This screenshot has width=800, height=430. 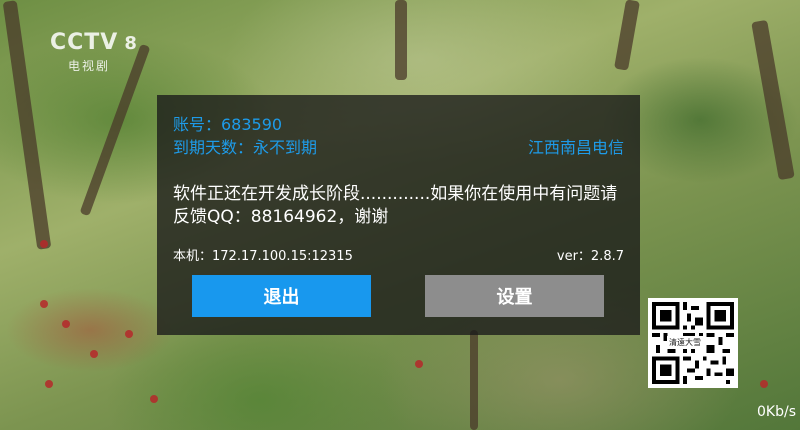 I want to click on qr-label: 清遠大雪, so click(x=685, y=342).